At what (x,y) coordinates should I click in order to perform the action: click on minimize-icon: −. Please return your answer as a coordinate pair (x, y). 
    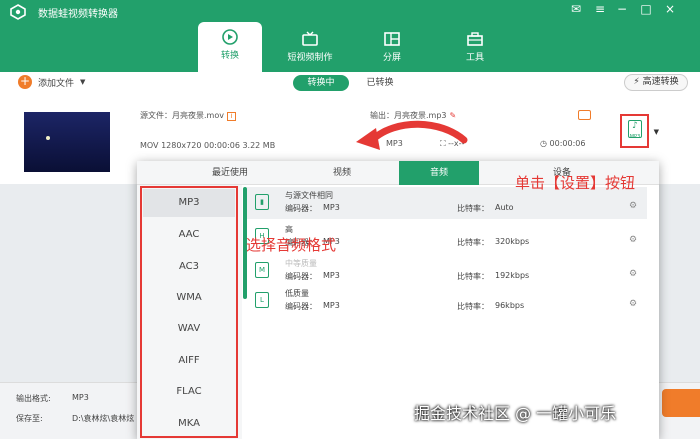
    Looking at the image, I should click on (622, 9).